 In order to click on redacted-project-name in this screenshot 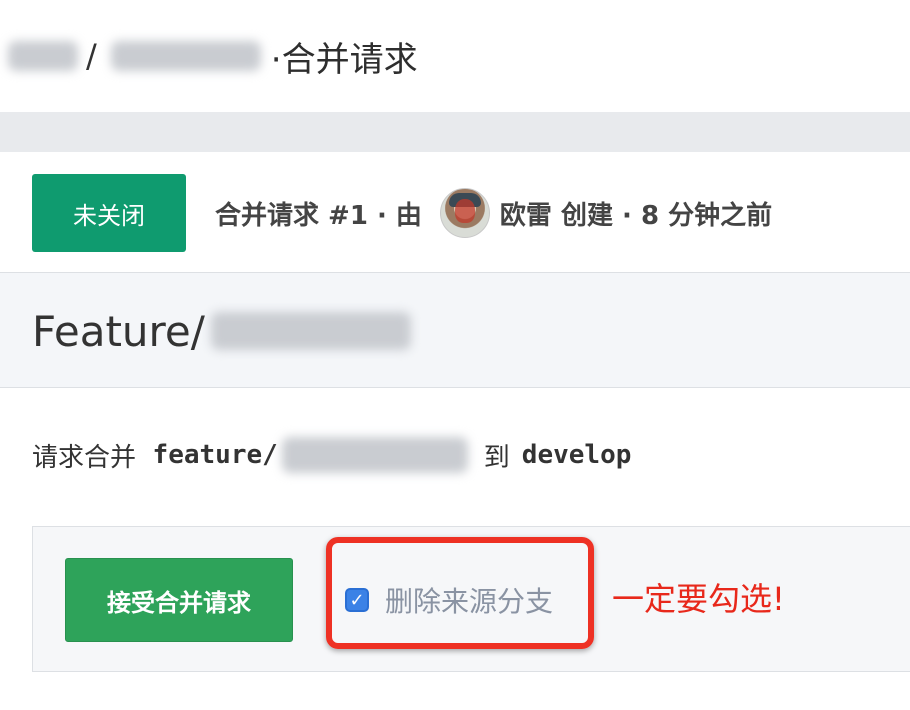, I will do `click(185, 56)`.